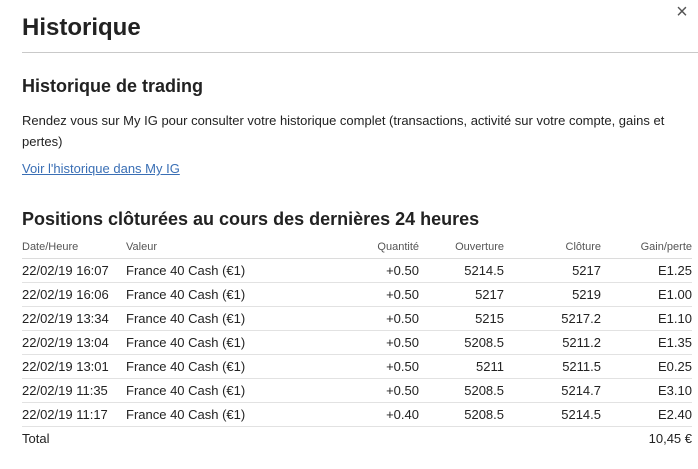 This screenshot has width=698, height=469. Describe the element at coordinates (461, 247) in the screenshot. I see `column-header-open: Ouverture` at that location.